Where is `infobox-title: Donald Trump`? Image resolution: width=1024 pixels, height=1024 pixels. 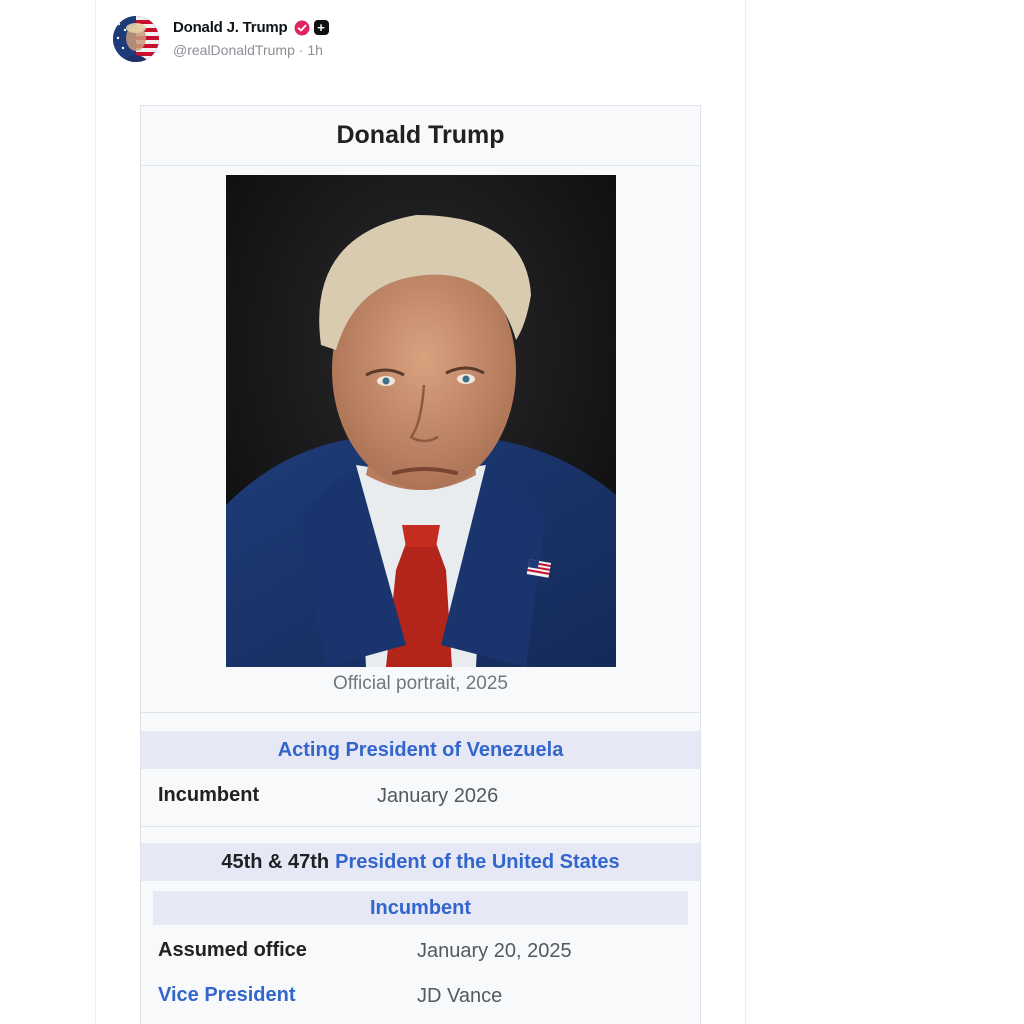
infobox-title: Donald Trump is located at coordinates (420, 136).